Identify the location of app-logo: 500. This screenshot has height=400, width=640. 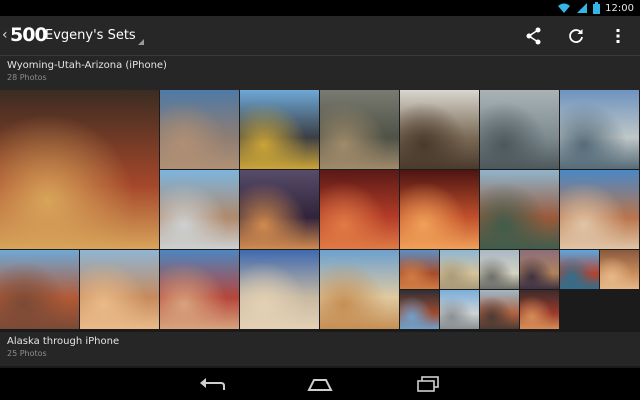
(29, 35).